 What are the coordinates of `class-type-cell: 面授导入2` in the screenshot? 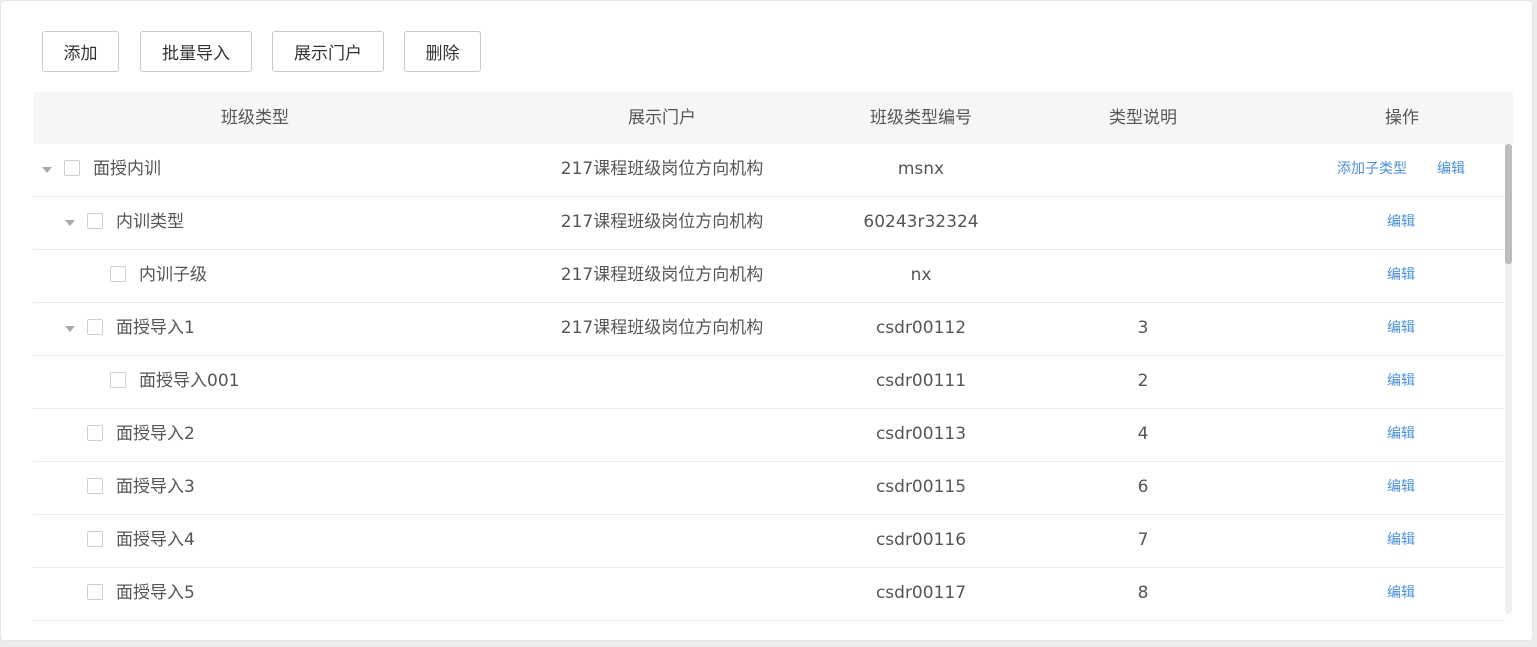 It's located at (255, 435).